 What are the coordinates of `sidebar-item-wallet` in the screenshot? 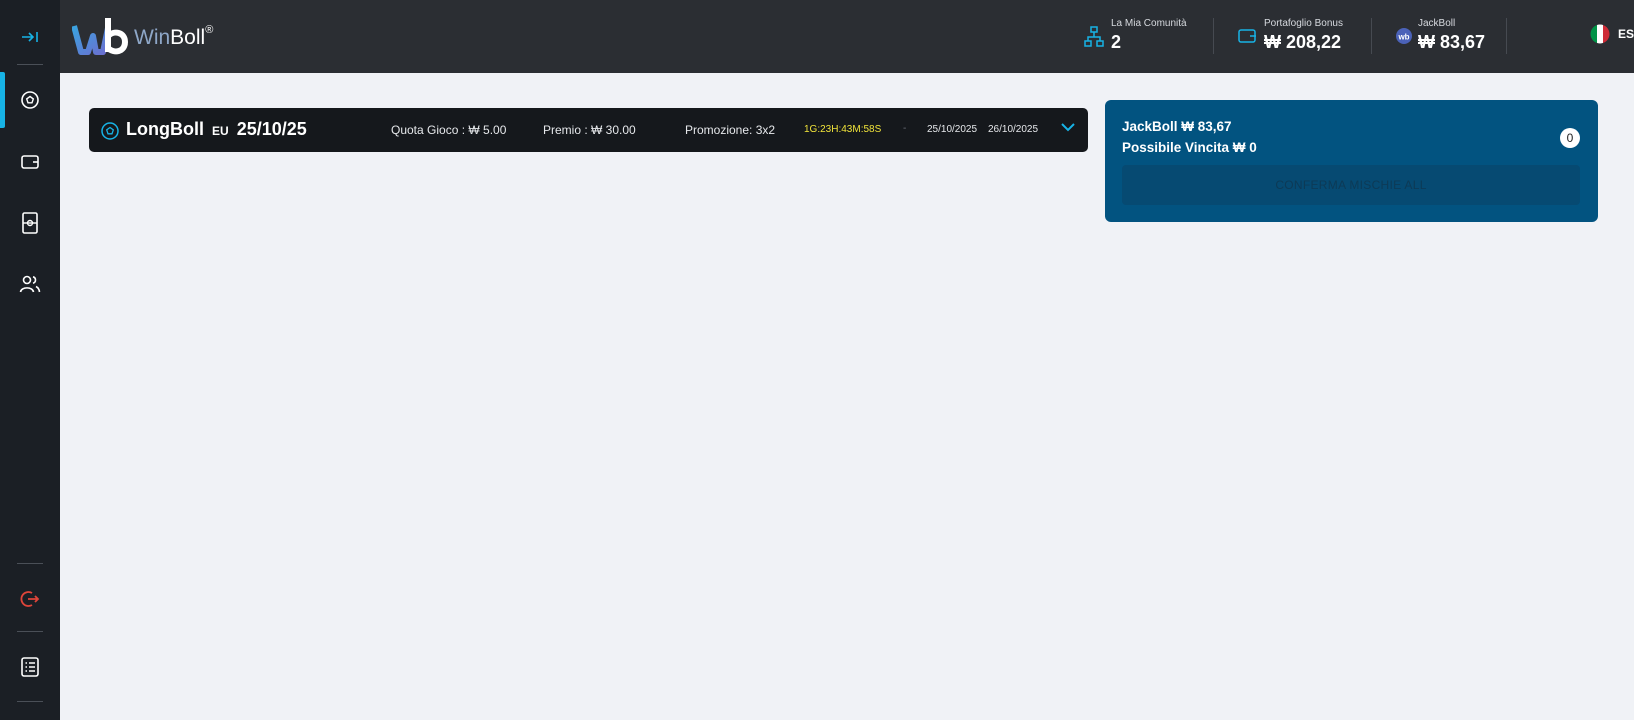 It's located at (30, 162).